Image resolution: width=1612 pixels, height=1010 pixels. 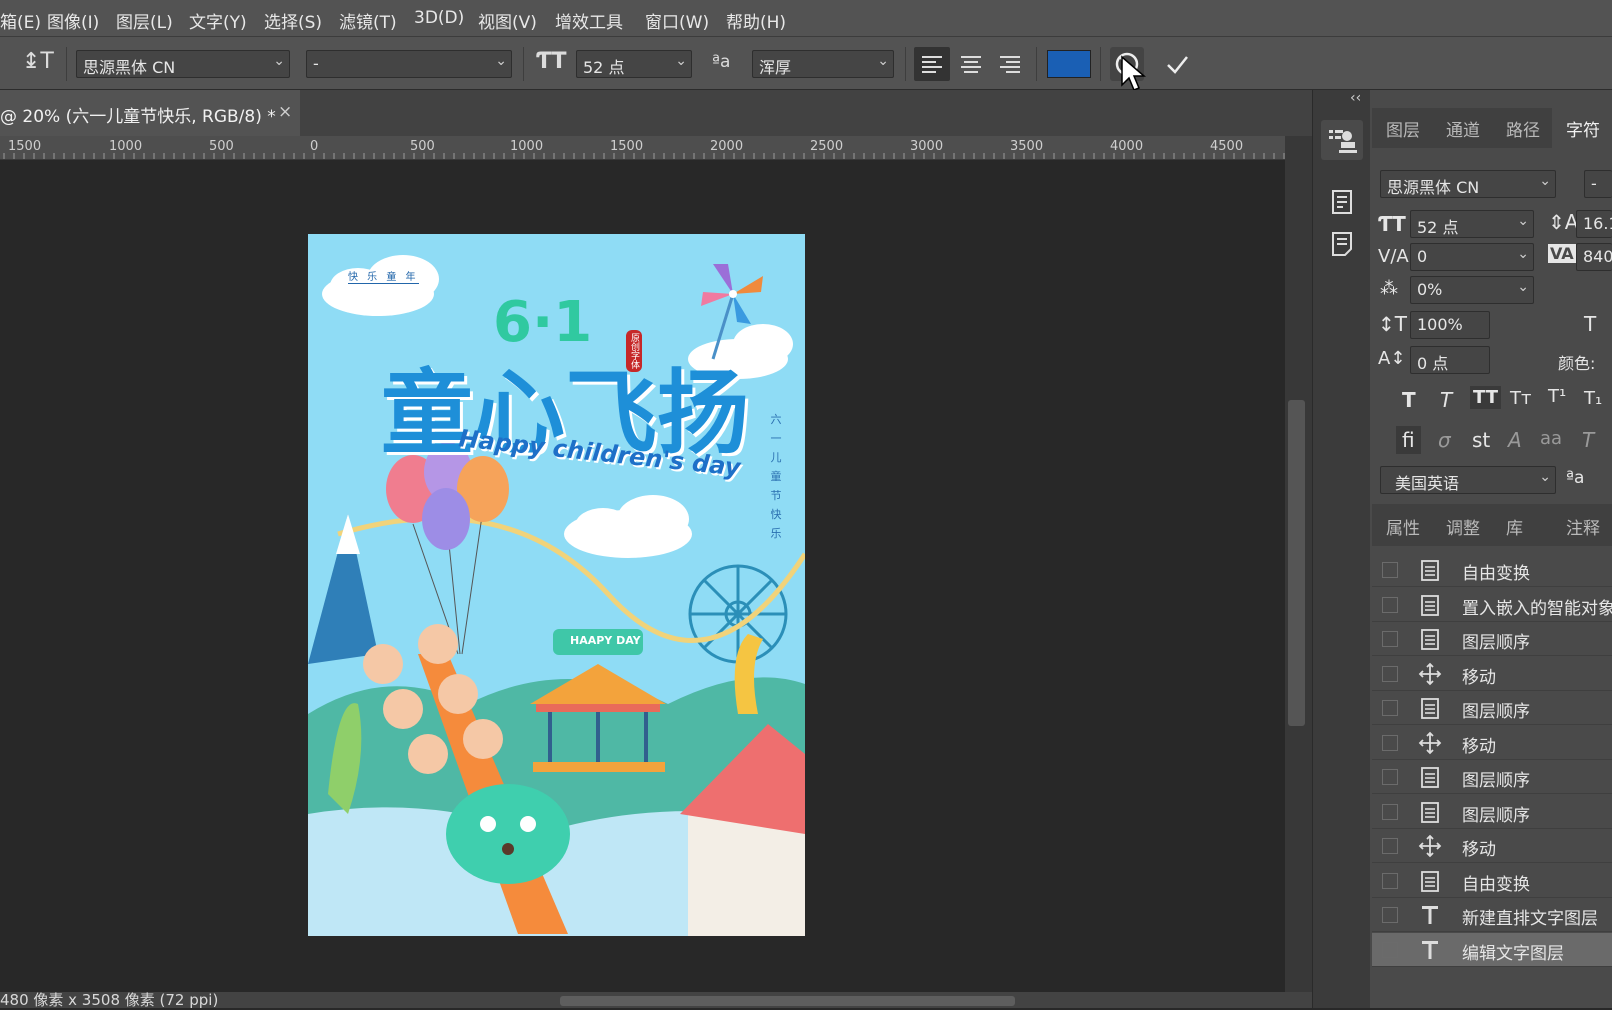 I want to click on tool-presets-button, so click(x=1342, y=140).